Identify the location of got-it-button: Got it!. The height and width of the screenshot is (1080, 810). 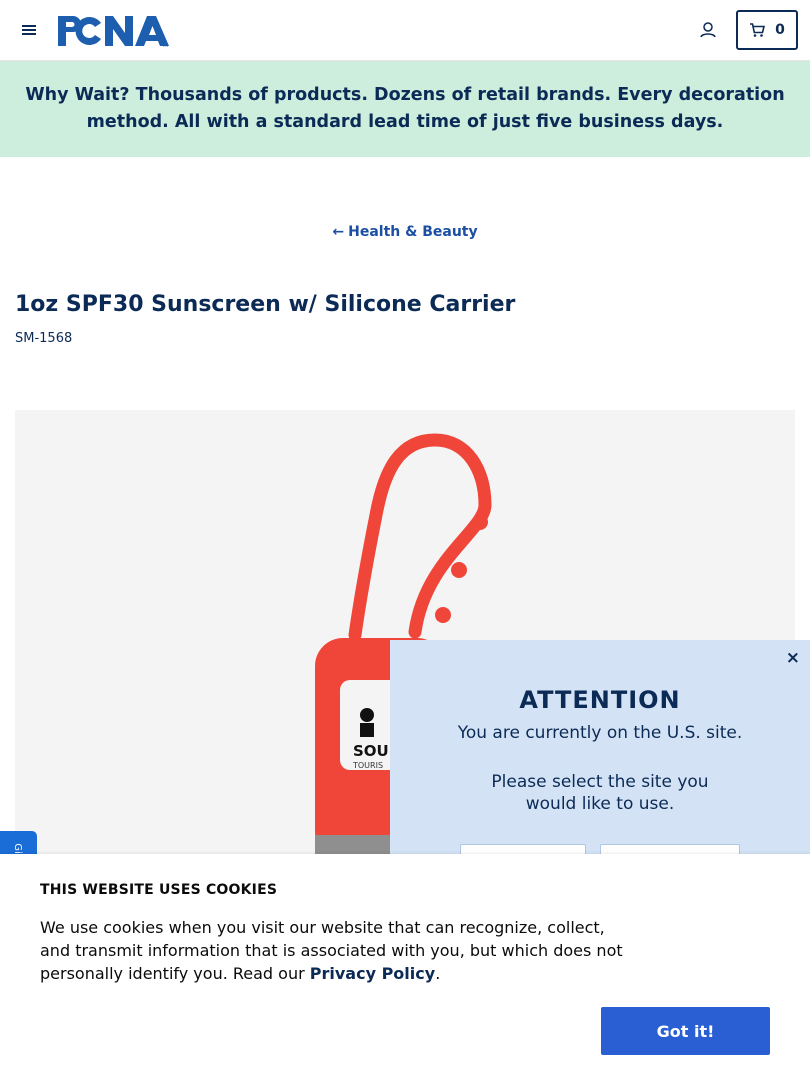
(685, 1031).